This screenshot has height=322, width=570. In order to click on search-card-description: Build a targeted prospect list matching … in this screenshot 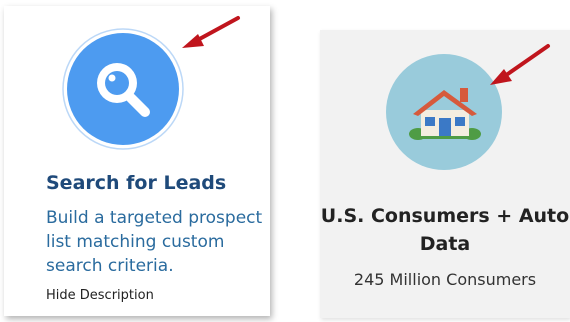, I will do `click(154, 242)`.